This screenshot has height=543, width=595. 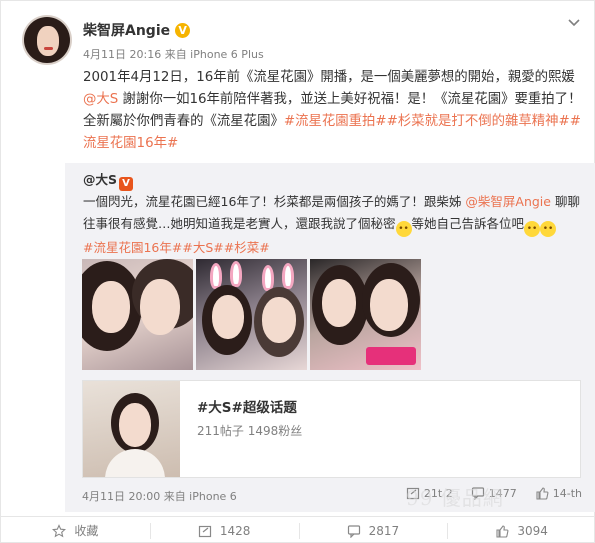 What do you see at coordinates (159, 496) in the screenshot?
I see `retweet-meta: 4月11日 20:00 来自 iPhone 6` at bounding box center [159, 496].